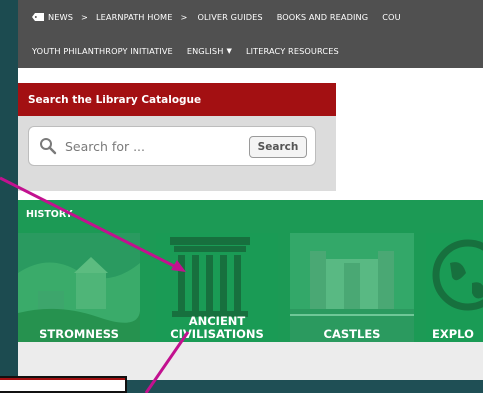  I want to click on catalogue-search-title: Search the Library Catalogue, so click(177, 99).